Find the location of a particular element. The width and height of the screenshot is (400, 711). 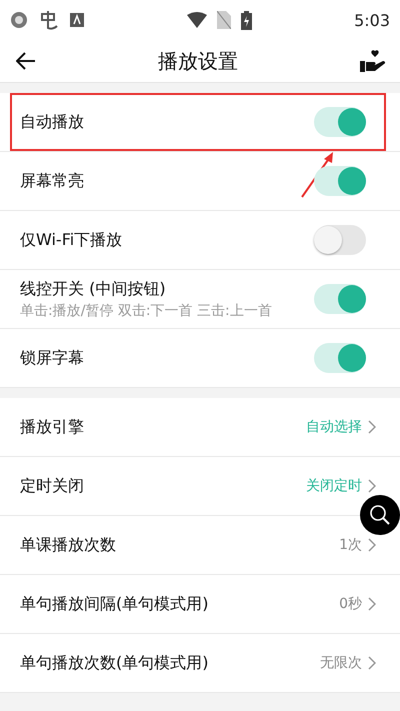

headphone-icon is located at coordinates (19, 20).